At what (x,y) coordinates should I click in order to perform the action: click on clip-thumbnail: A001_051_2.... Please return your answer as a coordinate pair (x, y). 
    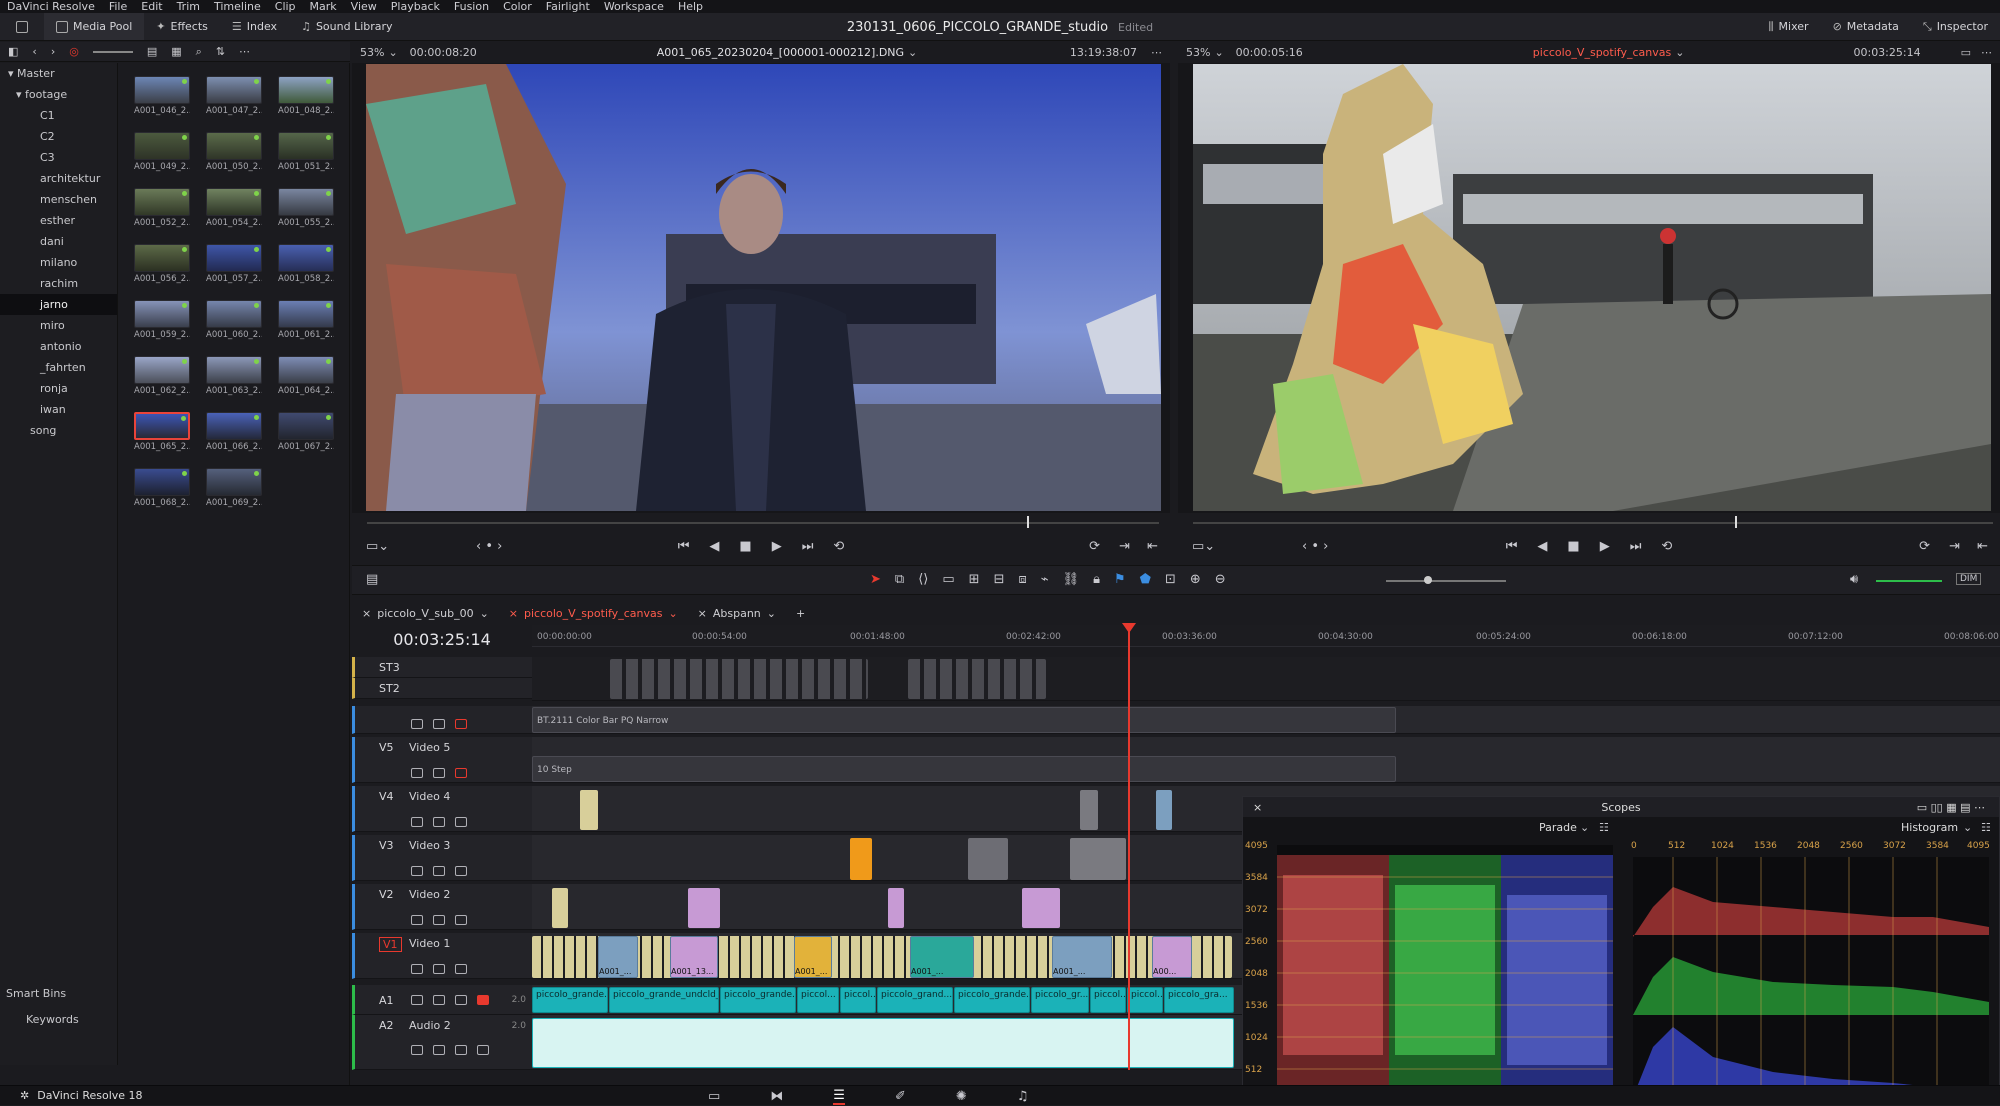
    Looking at the image, I should click on (306, 153).